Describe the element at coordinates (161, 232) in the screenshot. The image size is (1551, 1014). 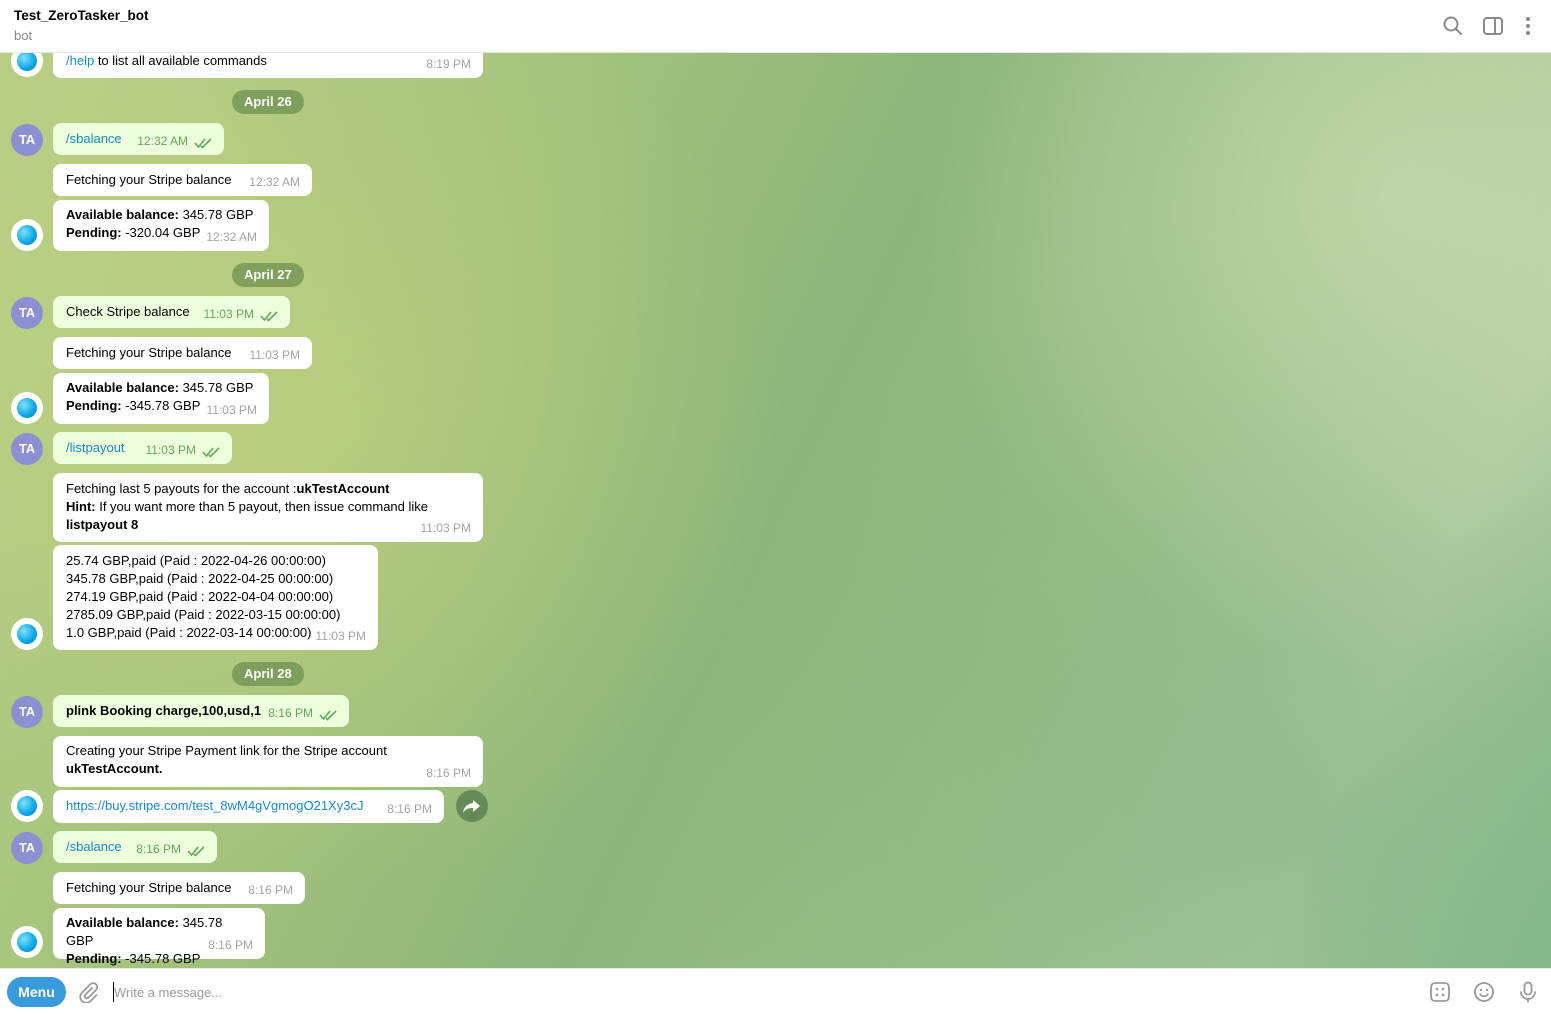
I see `pending-value: -320.04 GBP` at that location.